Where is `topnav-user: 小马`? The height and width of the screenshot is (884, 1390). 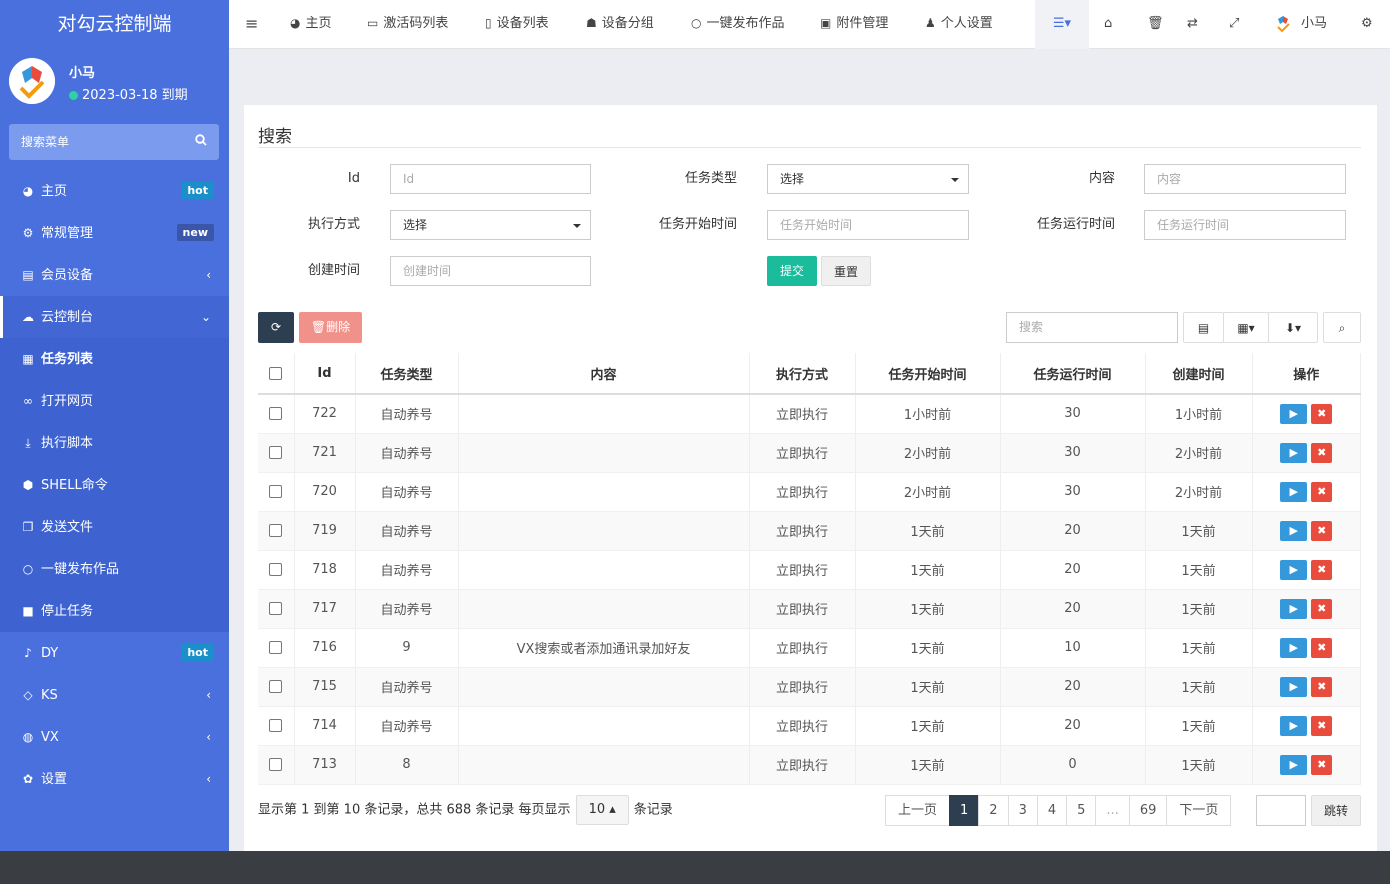
topnav-user: 小马 is located at coordinates (1300, 24).